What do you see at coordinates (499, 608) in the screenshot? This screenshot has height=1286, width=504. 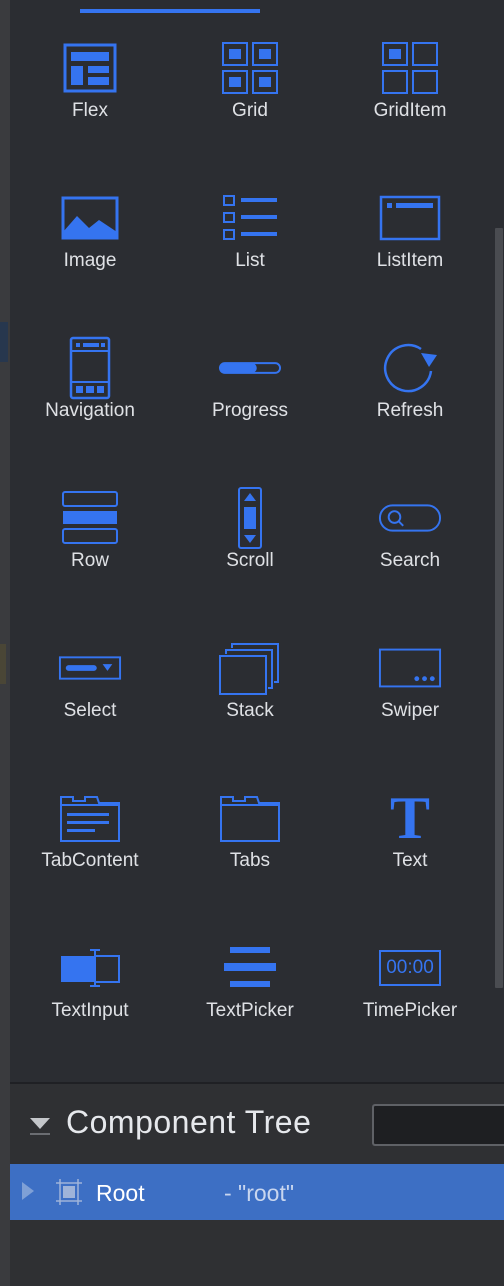 I see `palette-scrollbar-thumb` at bounding box center [499, 608].